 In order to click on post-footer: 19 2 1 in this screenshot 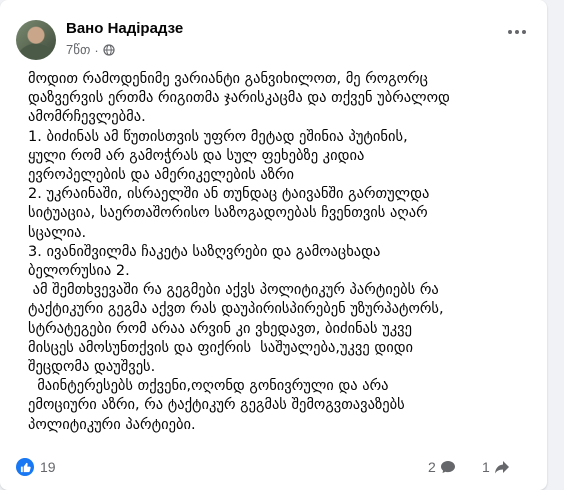, I will do `click(273, 468)`.